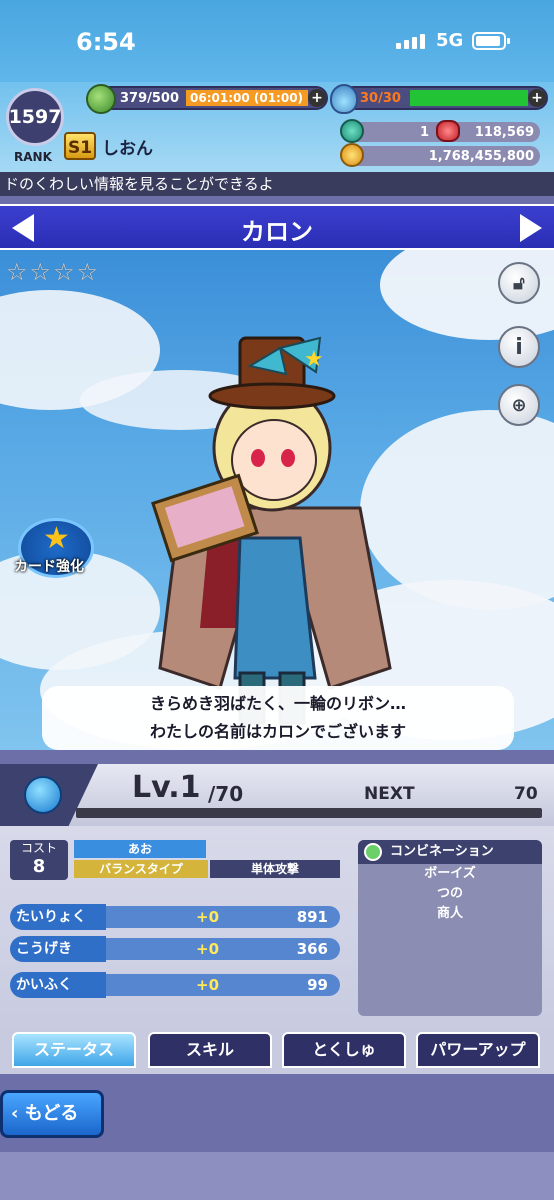  Describe the element at coordinates (410, 41) in the screenshot. I see `signal-icon` at that location.